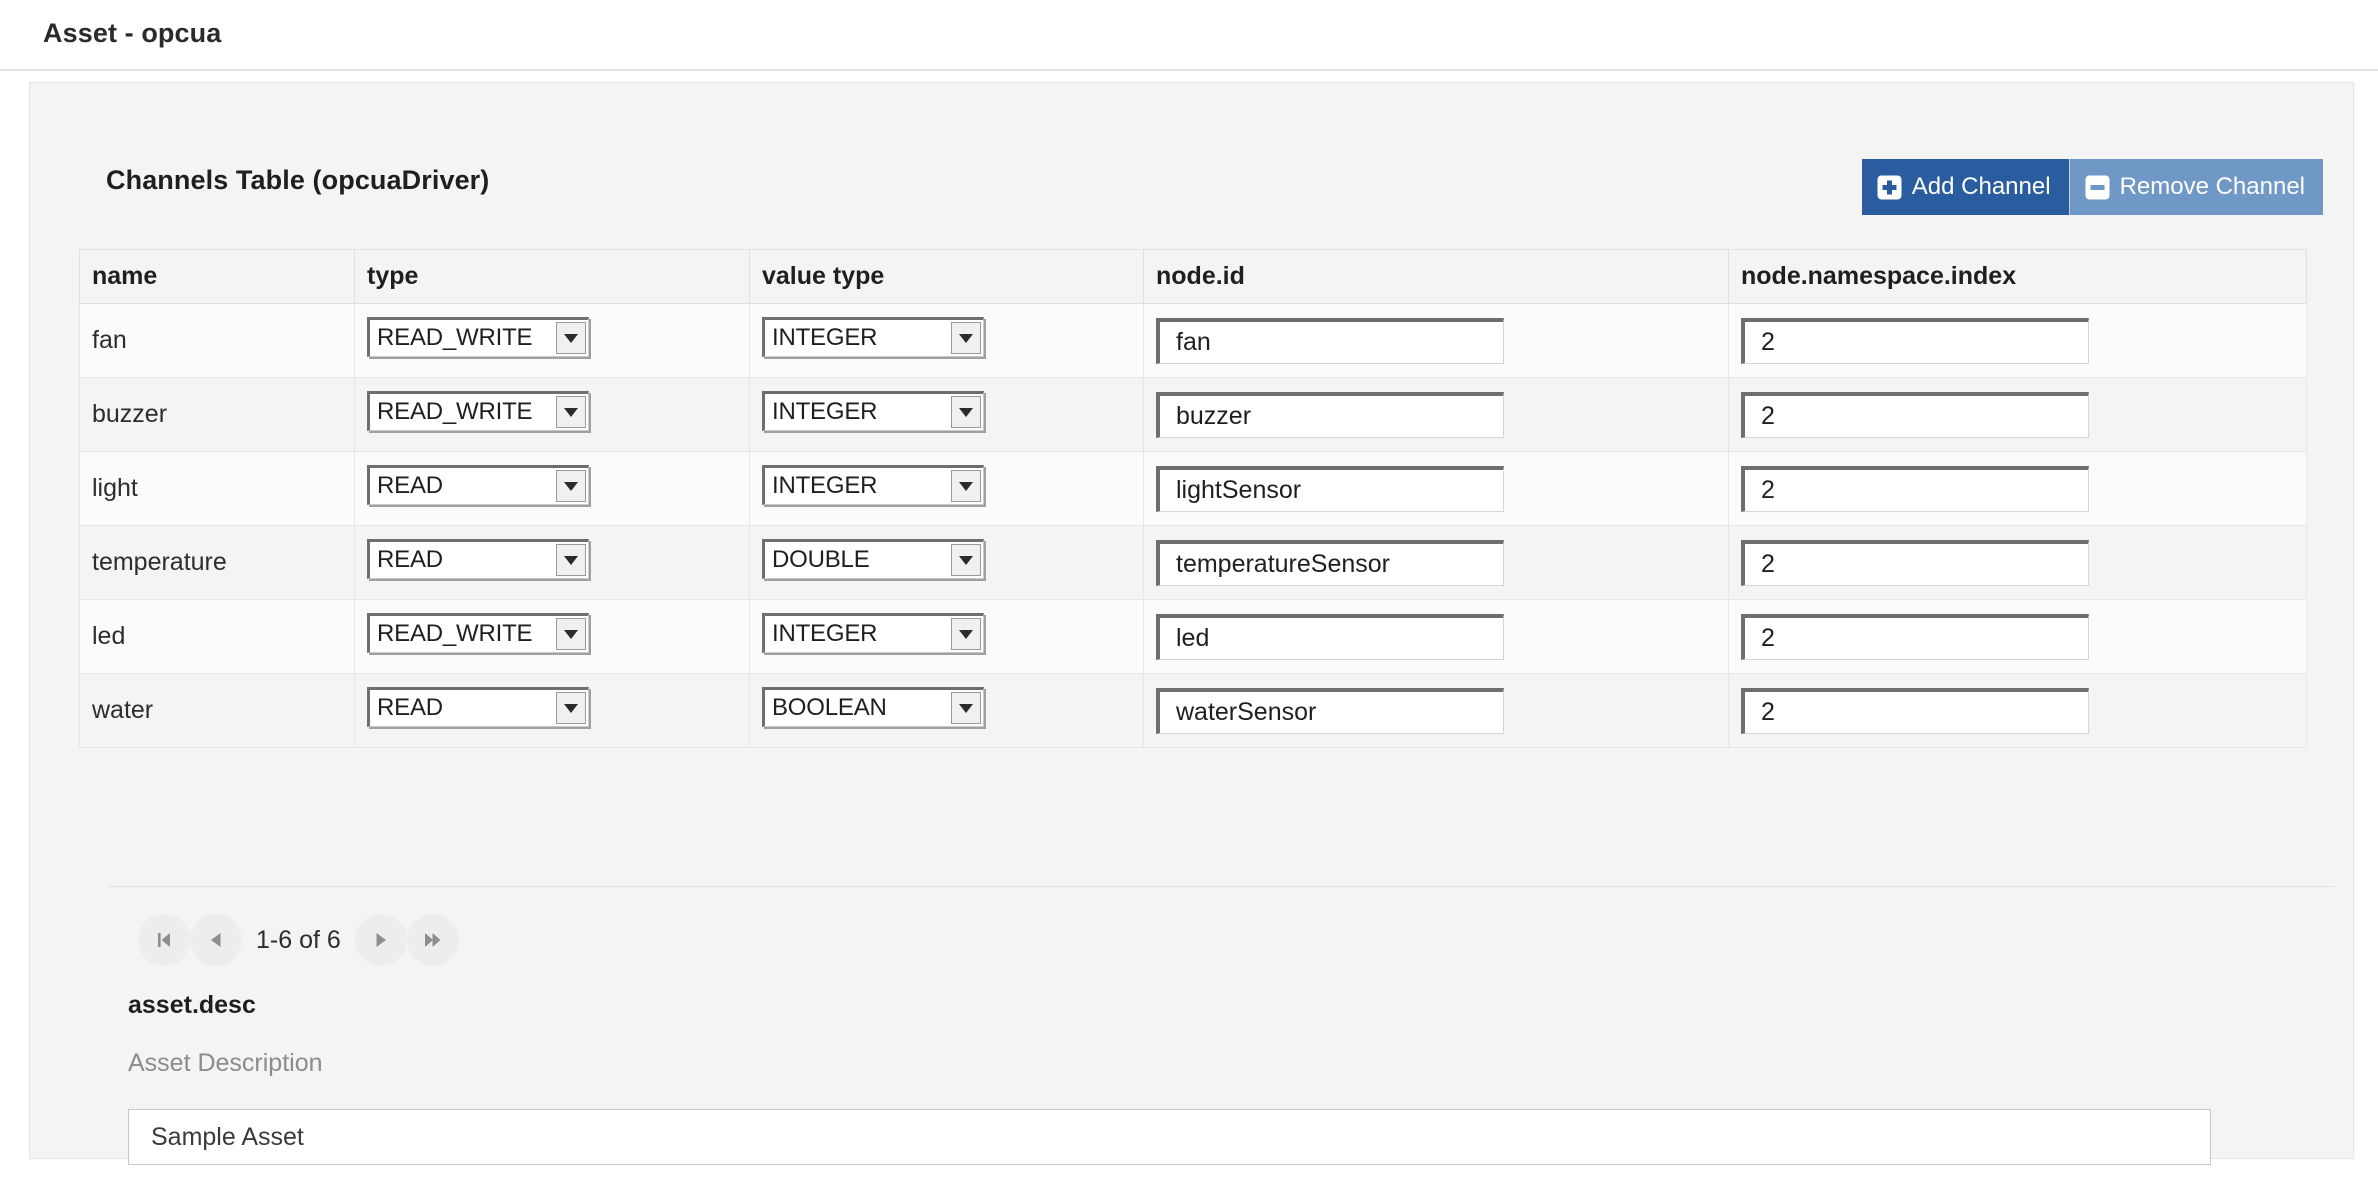 This screenshot has height=1200, width=2378. I want to click on first-page-icon, so click(164, 940).